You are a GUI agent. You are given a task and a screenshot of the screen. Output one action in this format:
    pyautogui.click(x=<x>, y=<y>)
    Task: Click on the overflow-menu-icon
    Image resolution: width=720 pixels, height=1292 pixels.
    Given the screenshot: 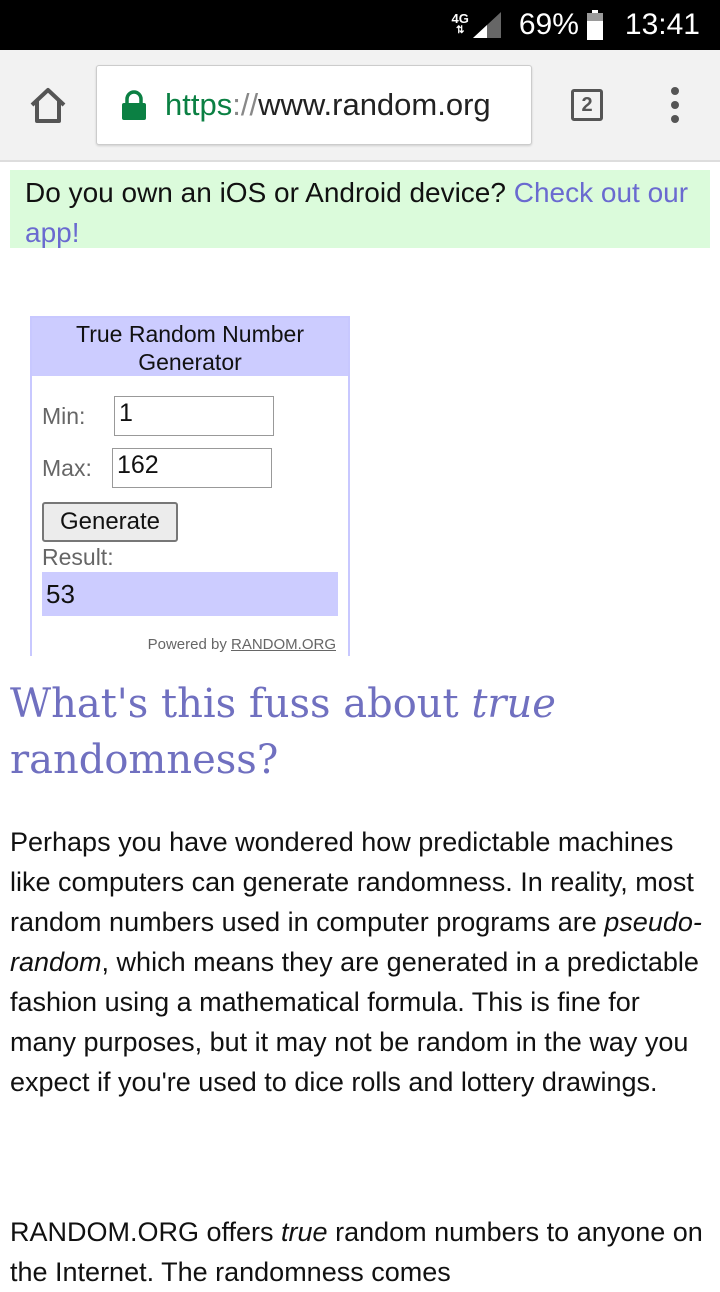 What is the action you would take?
    pyautogui.click(x=675, y=105)
    